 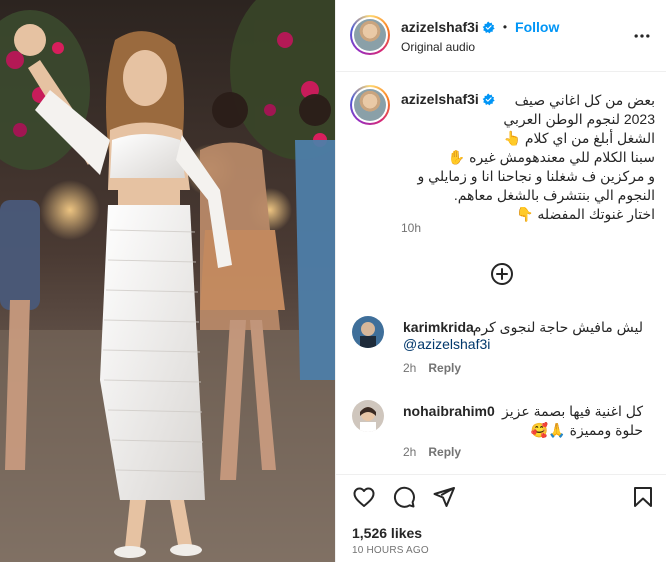 I want to click on author-username: azizelshaf3i, so click(x=440, y=27).